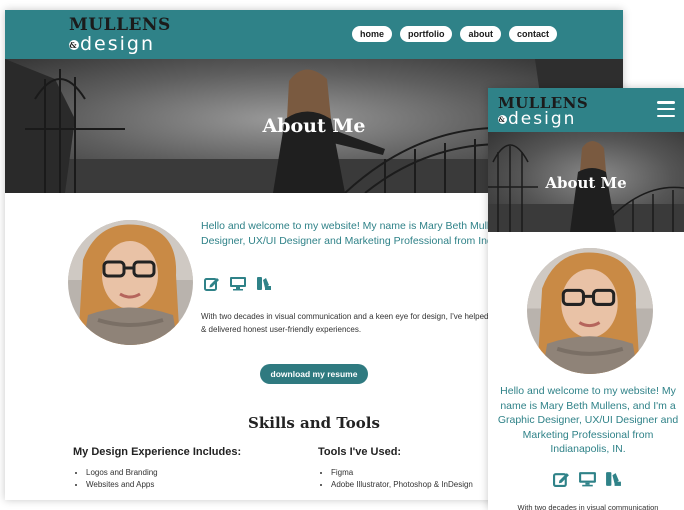 This screenshot has width=684, height=510. What do you see at coordinates (184, 485) in the screenshot?
I see `list-item: Websites and Apps` at bounding box center [184, 485].